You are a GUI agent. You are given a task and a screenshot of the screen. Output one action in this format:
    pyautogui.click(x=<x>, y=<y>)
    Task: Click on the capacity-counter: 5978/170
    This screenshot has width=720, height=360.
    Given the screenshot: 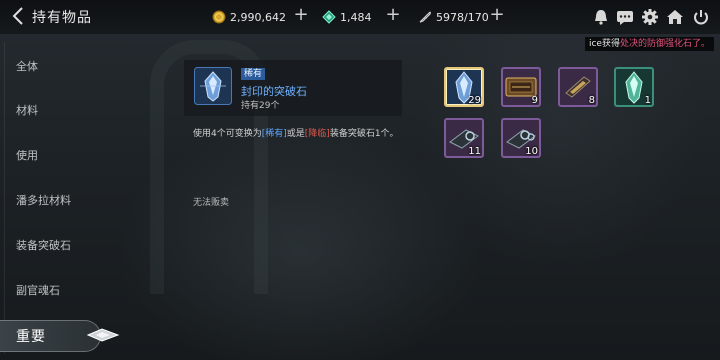 What is the action you would take?
    pyautogui.click(x=453, y=17)
    